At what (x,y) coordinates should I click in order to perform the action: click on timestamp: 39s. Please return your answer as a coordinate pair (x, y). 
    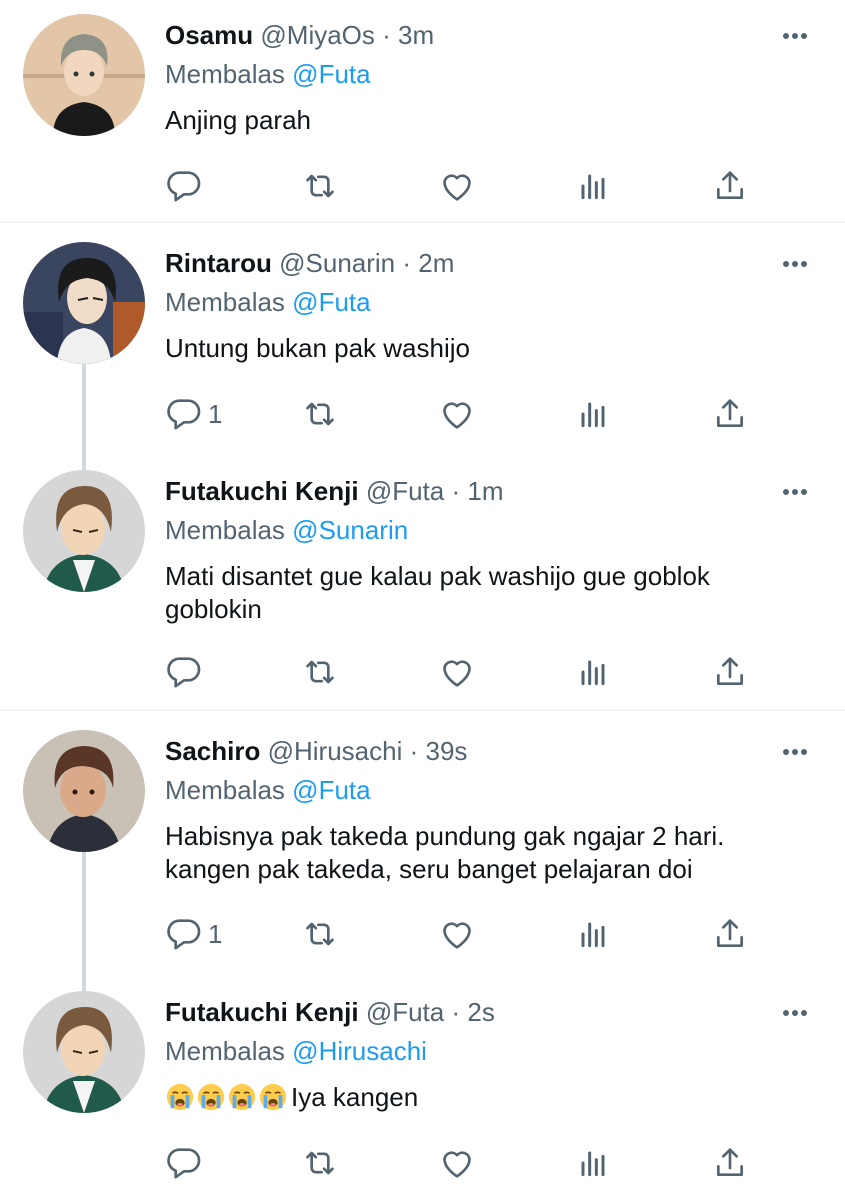
    Looking at the image, I should click on (447, 751).